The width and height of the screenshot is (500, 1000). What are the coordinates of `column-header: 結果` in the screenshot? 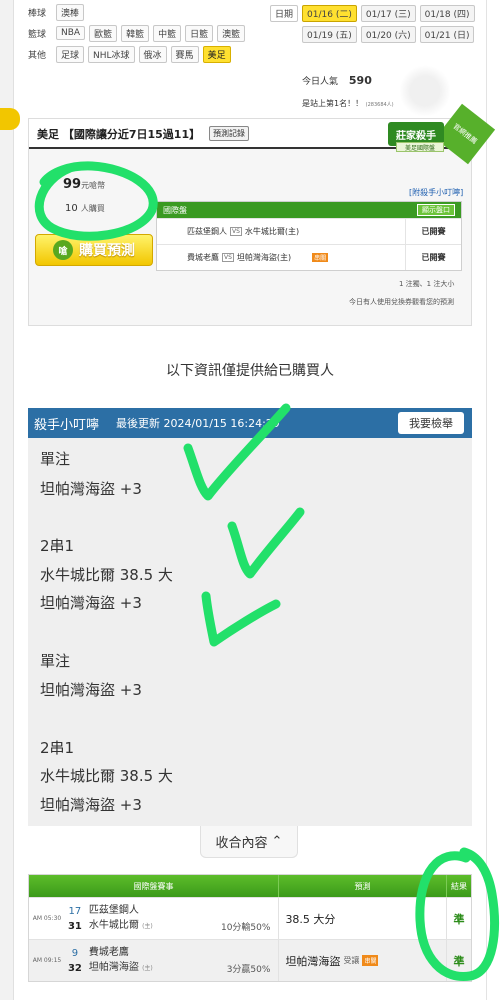 It's located at (459, 886).